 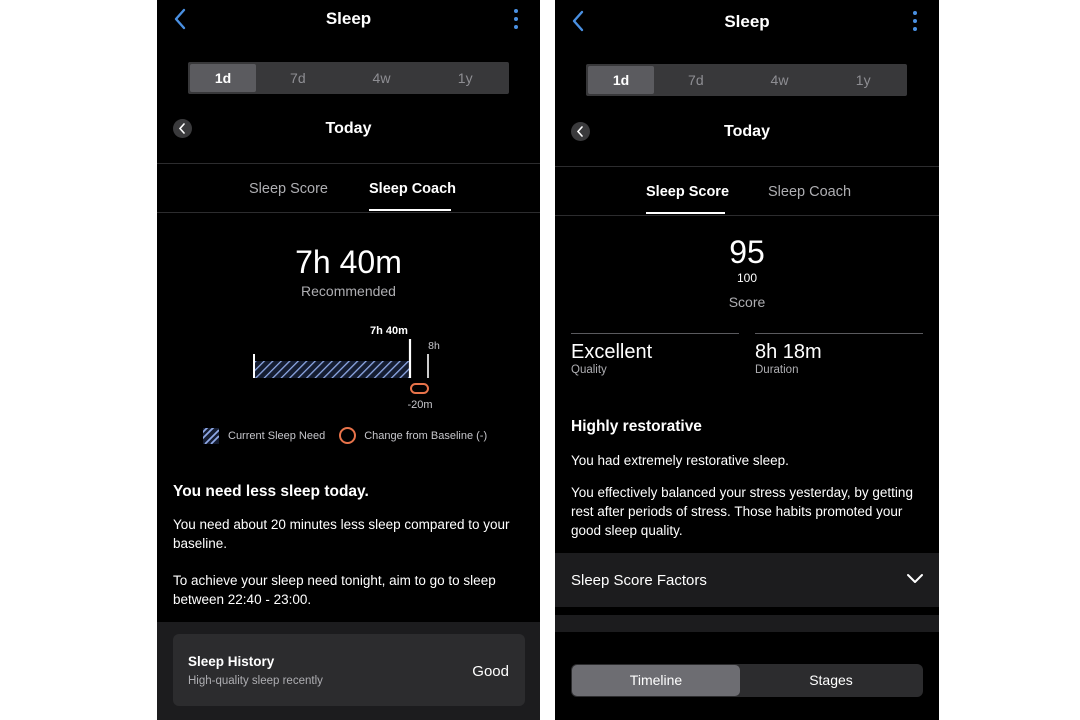 I want to click on baseline-tick-label: 8h, so click(x=434, y=346).